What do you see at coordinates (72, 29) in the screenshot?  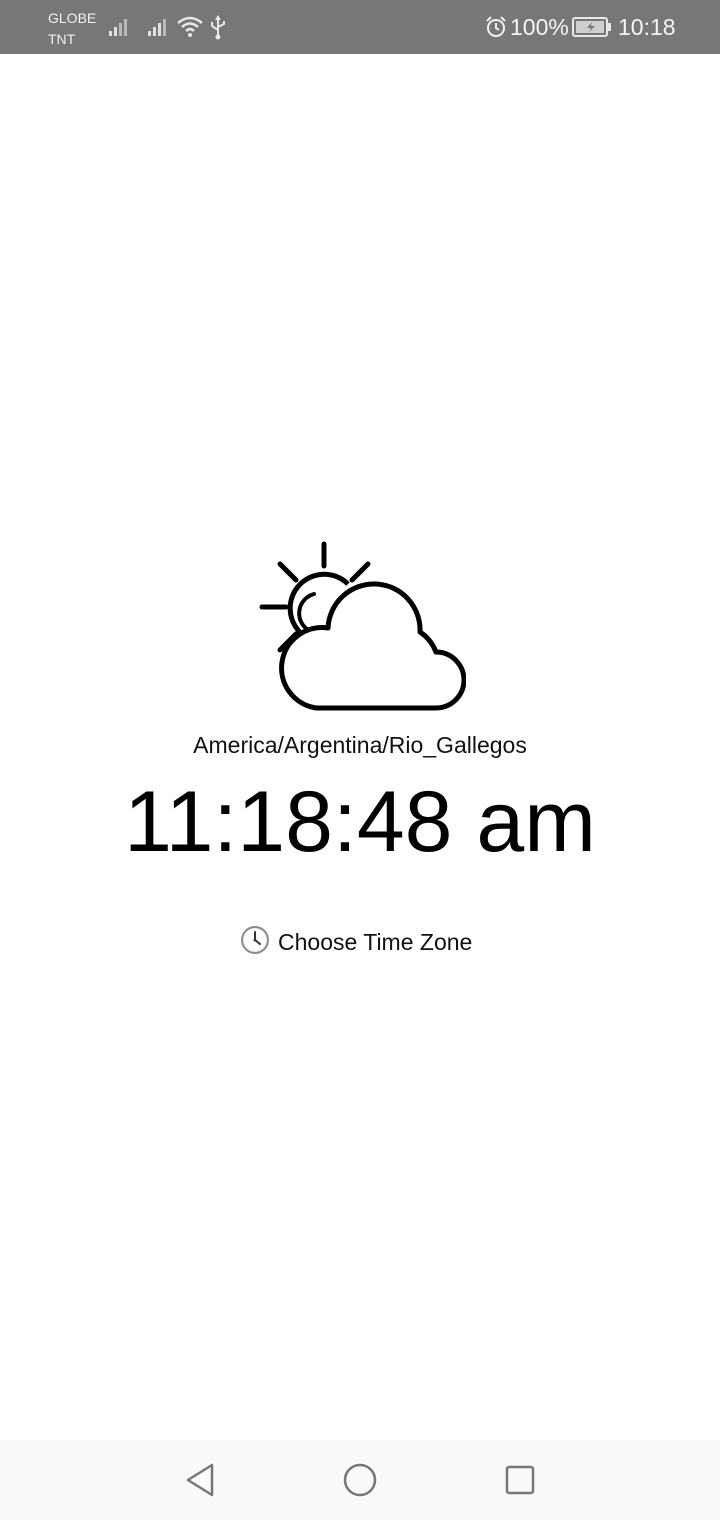 I see `carrier-label: GLOBE TNT` at bounding box center [72, 29].